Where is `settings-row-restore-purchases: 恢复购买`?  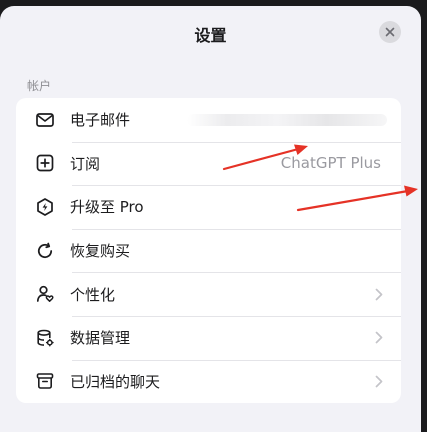
settings-row-restore-purchases: 恢复购买 is located at coordinates (208, 250).